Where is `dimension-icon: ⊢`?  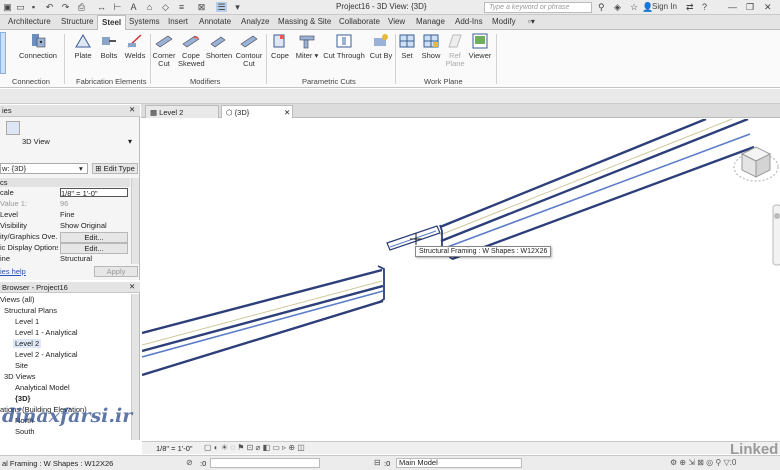
dimension-icon: ⊢ is located at coordinates (117, 7).